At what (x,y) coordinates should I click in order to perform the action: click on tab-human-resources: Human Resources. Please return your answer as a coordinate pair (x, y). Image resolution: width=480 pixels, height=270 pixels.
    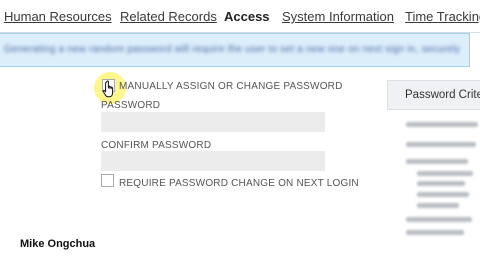
    Looking at the image, I should click on (58, 16).